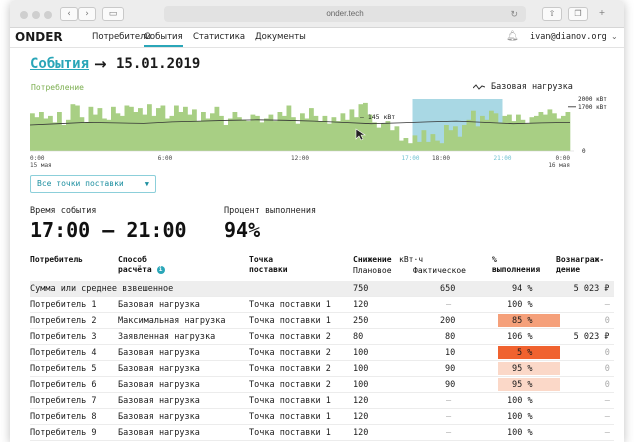  I want to click on logo: ONDER, so click(39, 37).